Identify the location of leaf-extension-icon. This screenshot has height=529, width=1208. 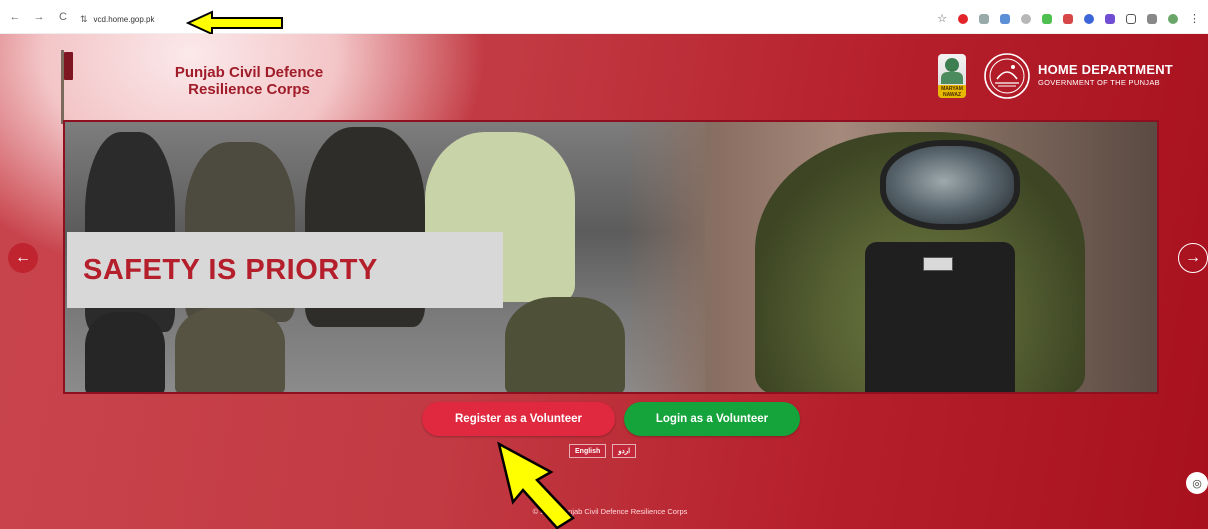
(1047, 18).